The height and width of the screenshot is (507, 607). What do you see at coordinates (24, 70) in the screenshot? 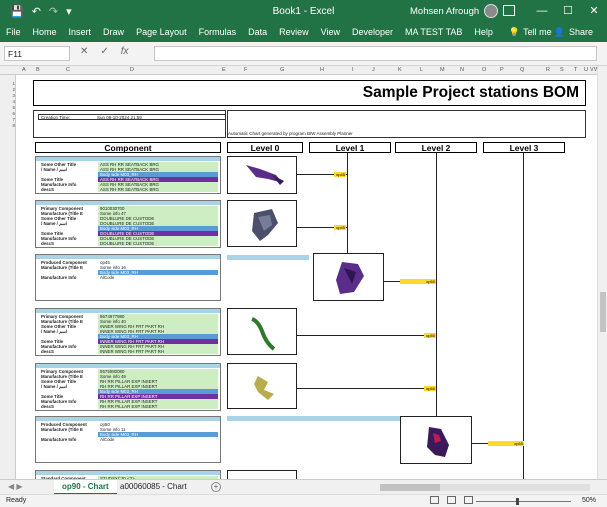
I see `column-header: A` at bounding box center [24, 70].